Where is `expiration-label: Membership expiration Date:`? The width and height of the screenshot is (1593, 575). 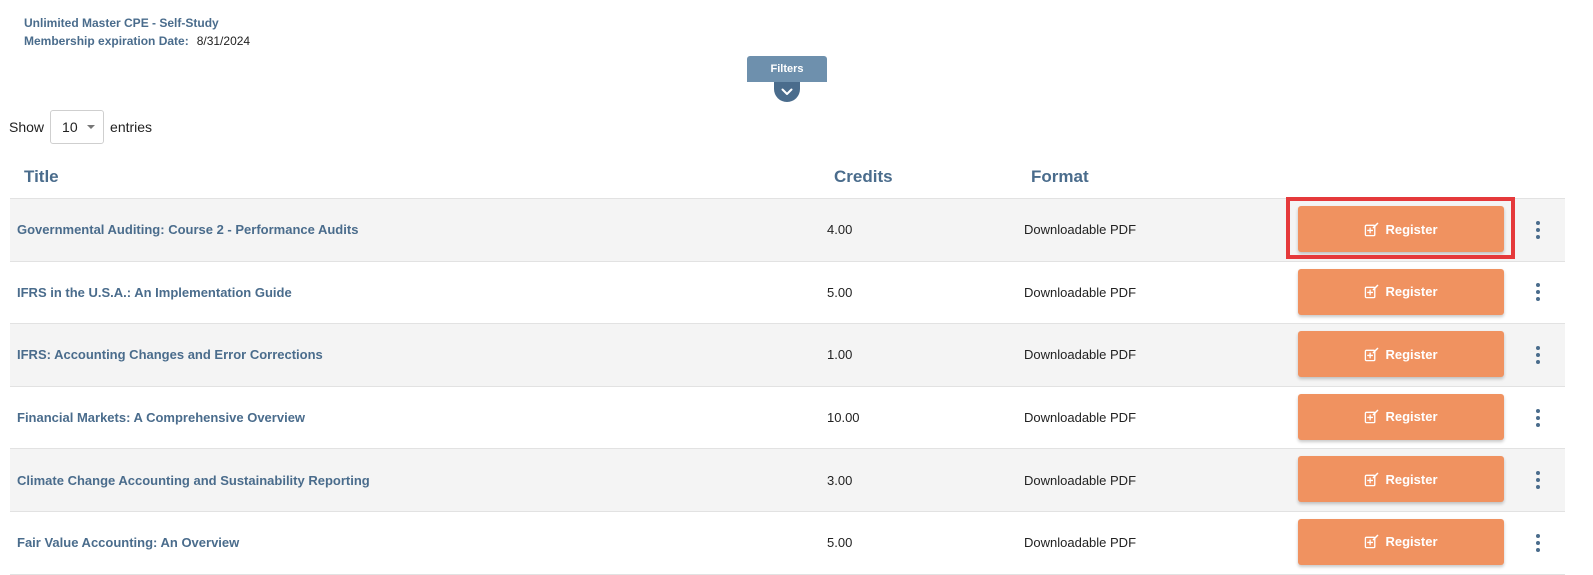 expiration-label: Membership expiration Date: is located at coordinates (106, 41).